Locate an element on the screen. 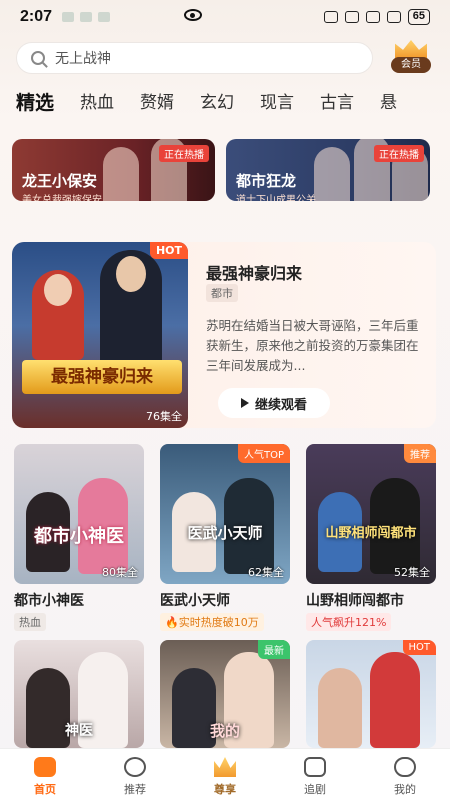 This screenshot has height=800, width=450. heat-tag: 🔥实时热度破10万 is located at coordinates (212, 622).